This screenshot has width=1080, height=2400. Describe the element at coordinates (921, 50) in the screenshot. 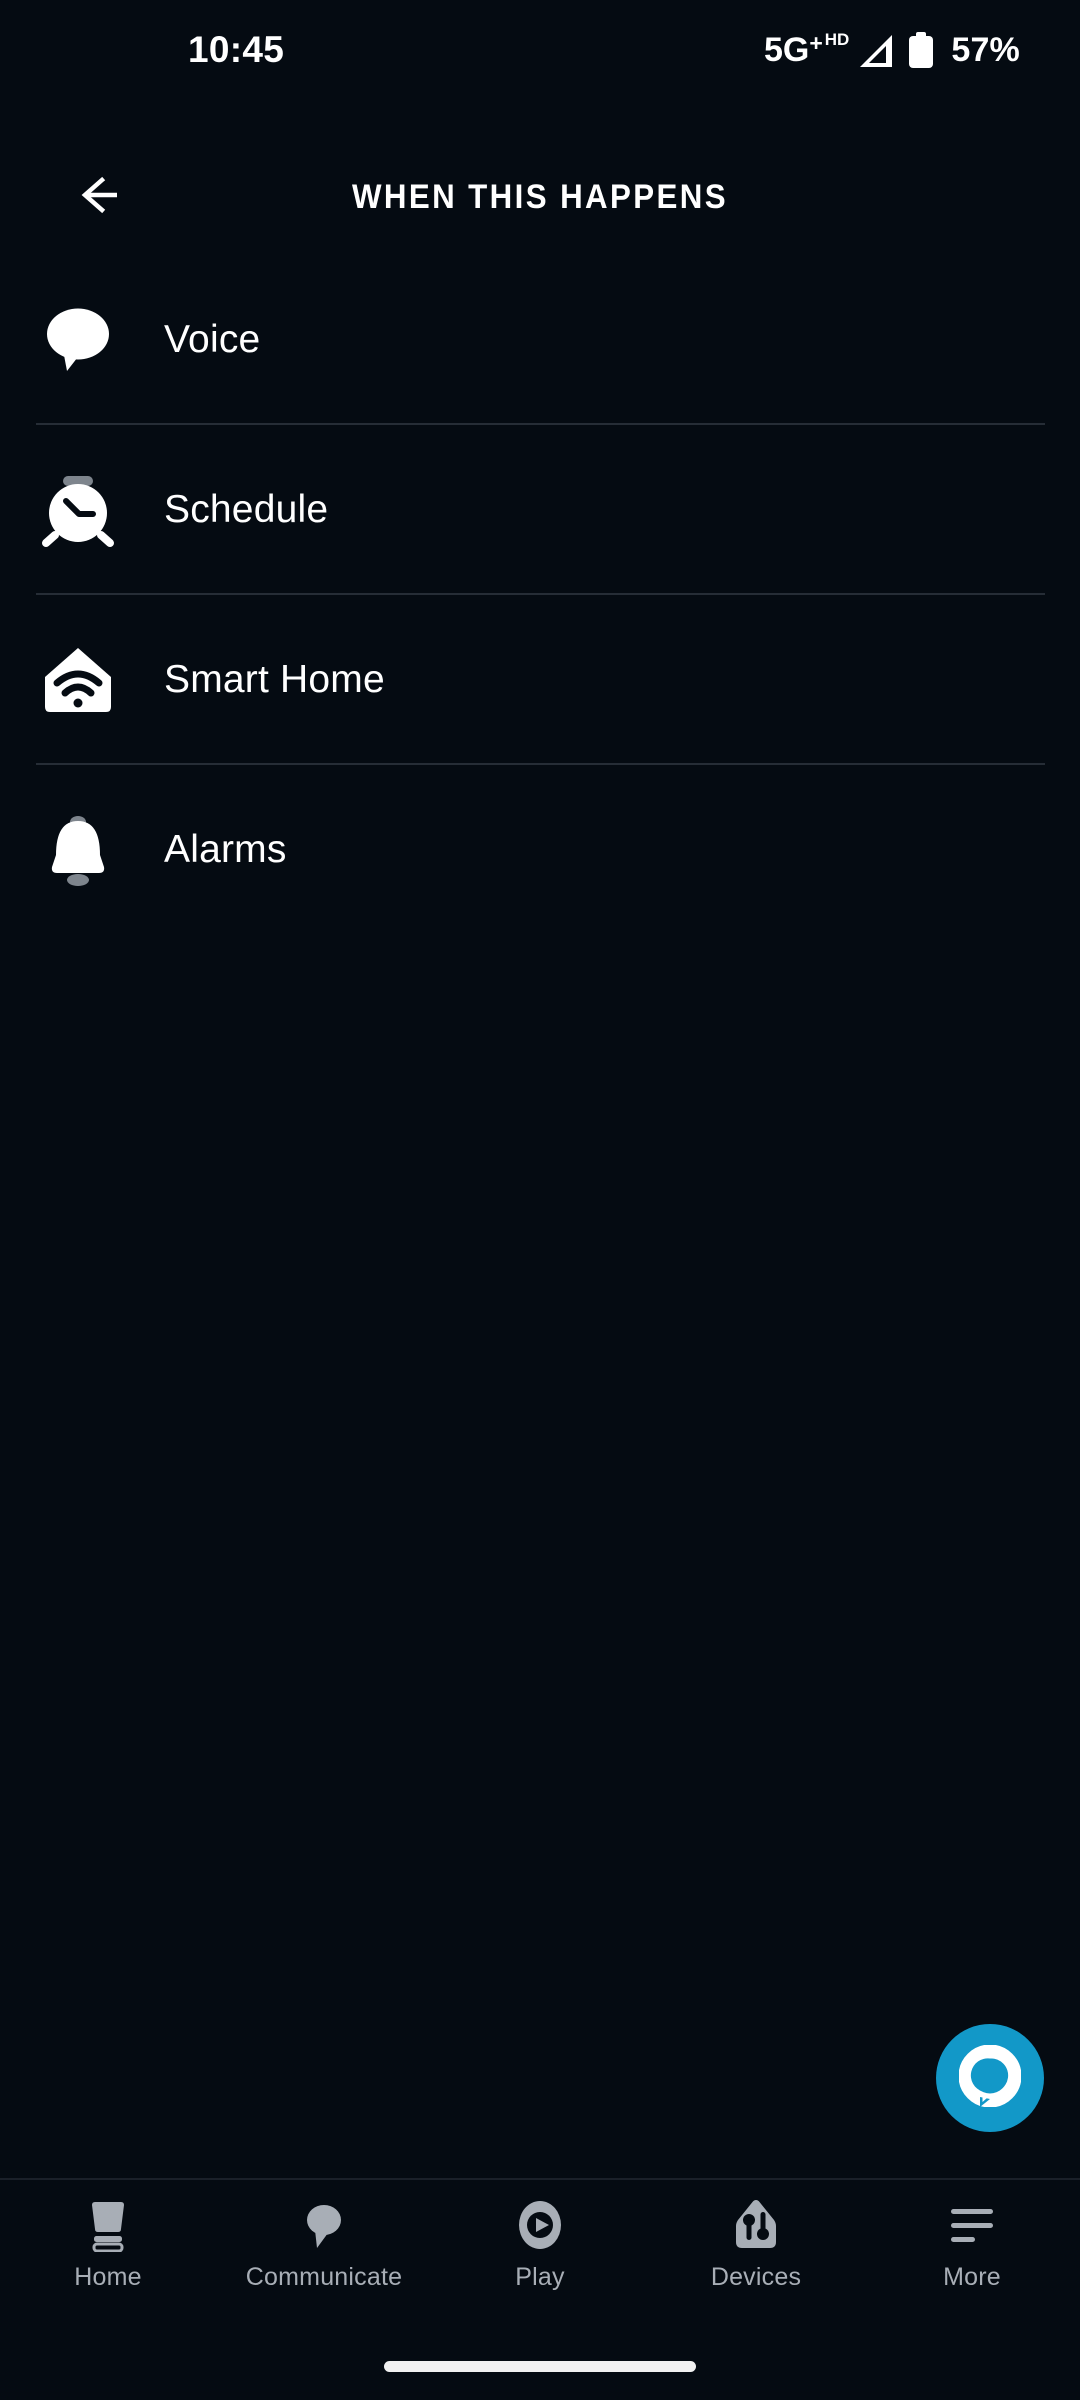

I see `battery-icon` at that location.